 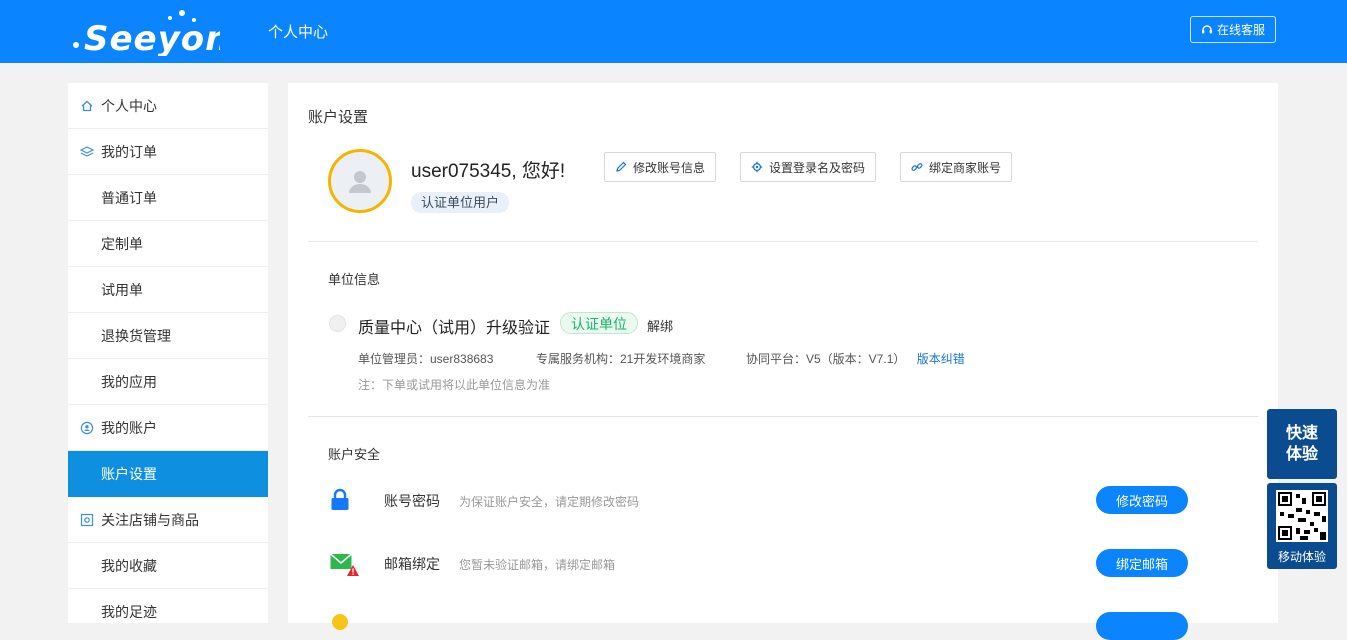 What do you see at coordinates (599, 323) in the screenshot?
I see `certified-unit-badge: 认证单位` at bounding box center [599, 323].